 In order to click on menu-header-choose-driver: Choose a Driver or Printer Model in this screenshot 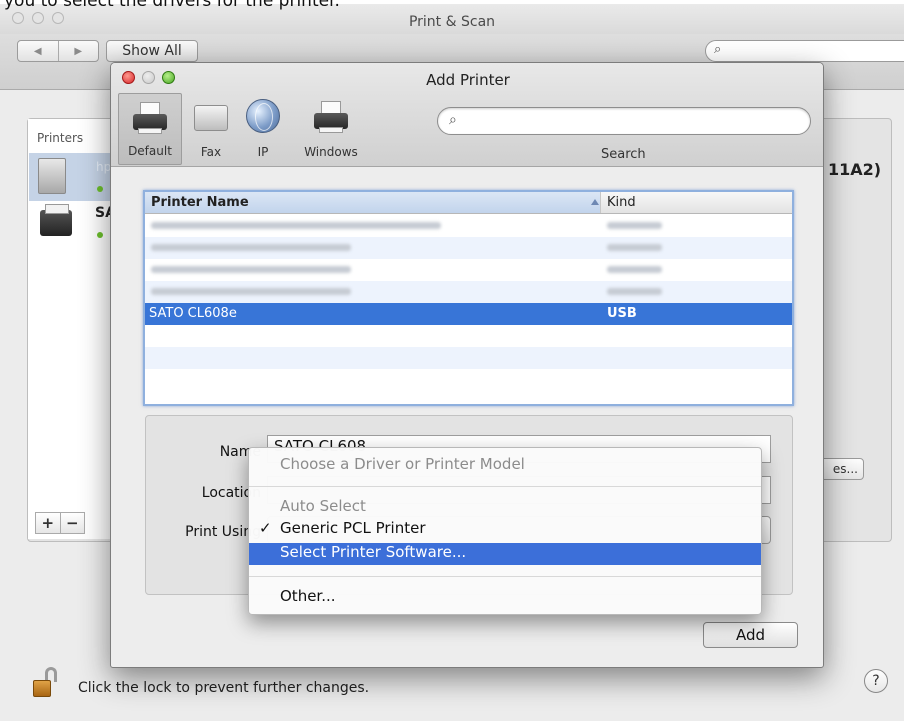, I will do `click(402, 464)`.